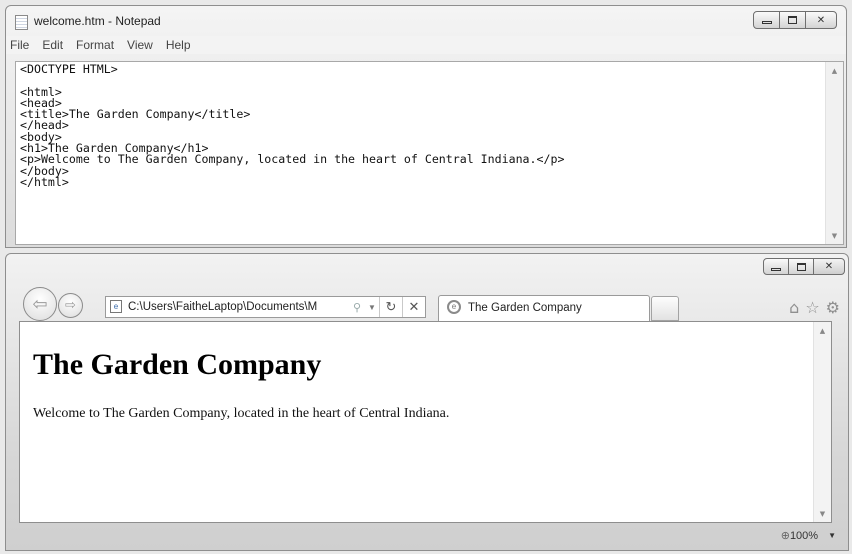  Describe the element at coordinates (177, 364) in the screenshot. I see `page-heading: The Garden Company` at that location.